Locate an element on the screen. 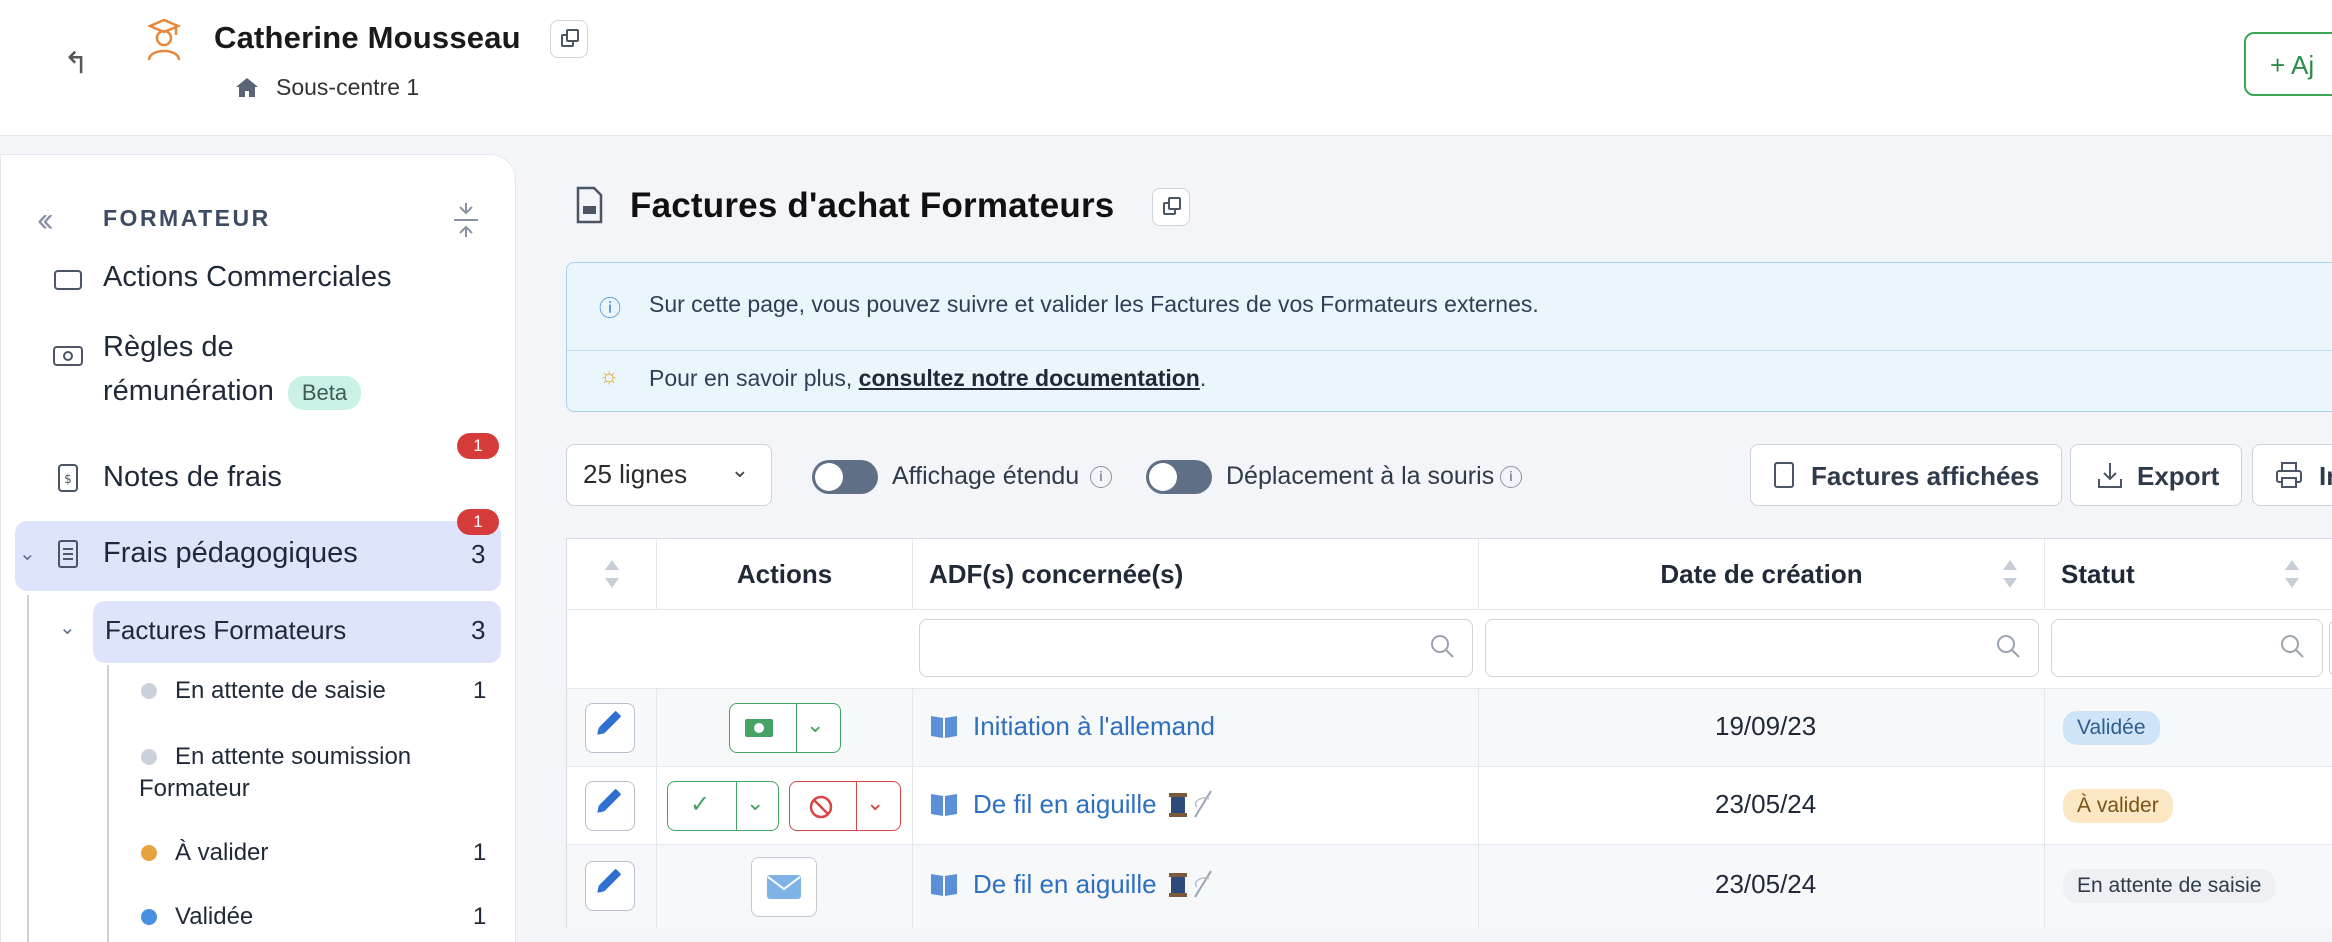  download-icon is located at coordinates (2110, 475).